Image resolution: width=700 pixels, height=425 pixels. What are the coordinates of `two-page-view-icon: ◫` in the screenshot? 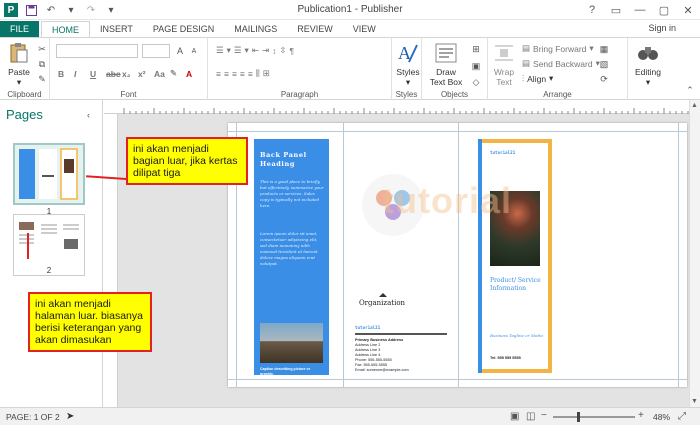 It's located at (530, 416).